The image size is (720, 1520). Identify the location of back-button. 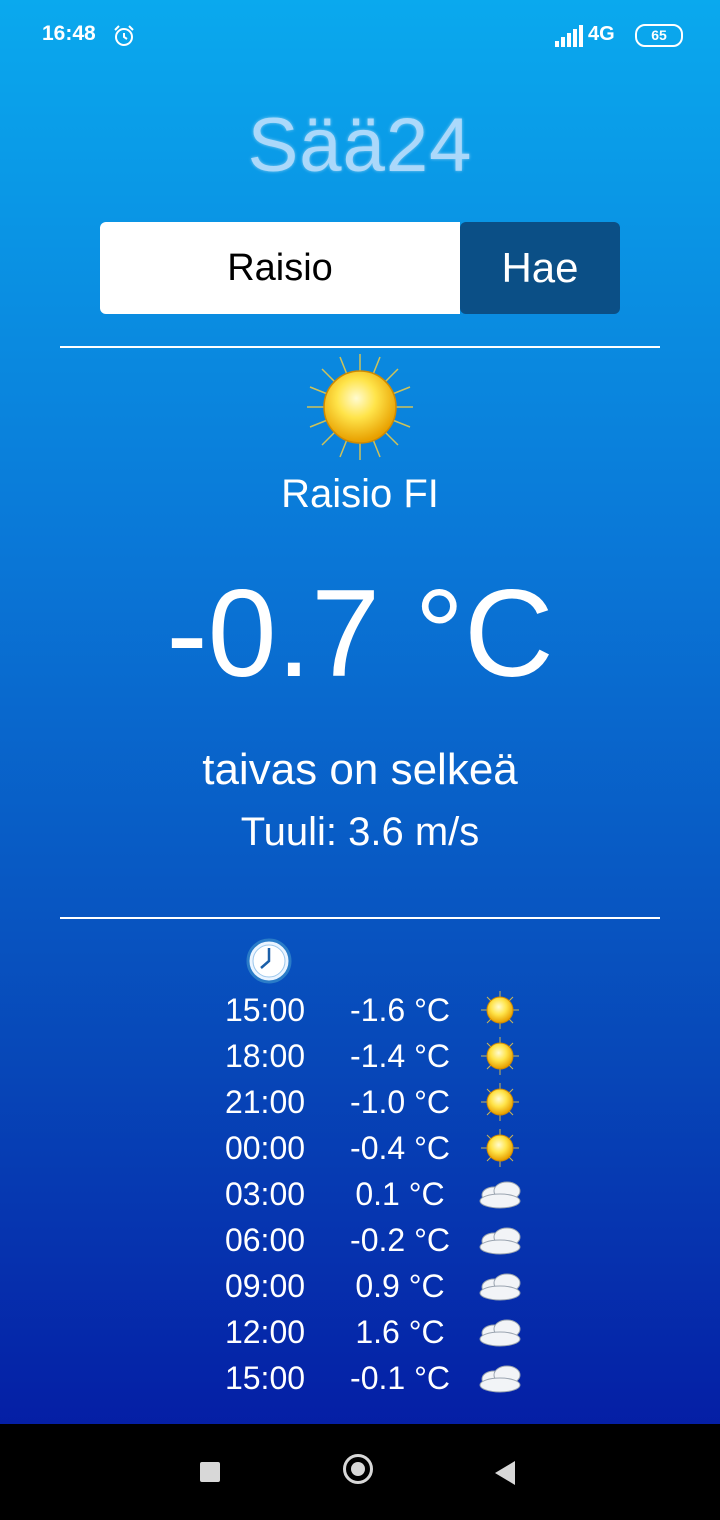
(505, 1473).